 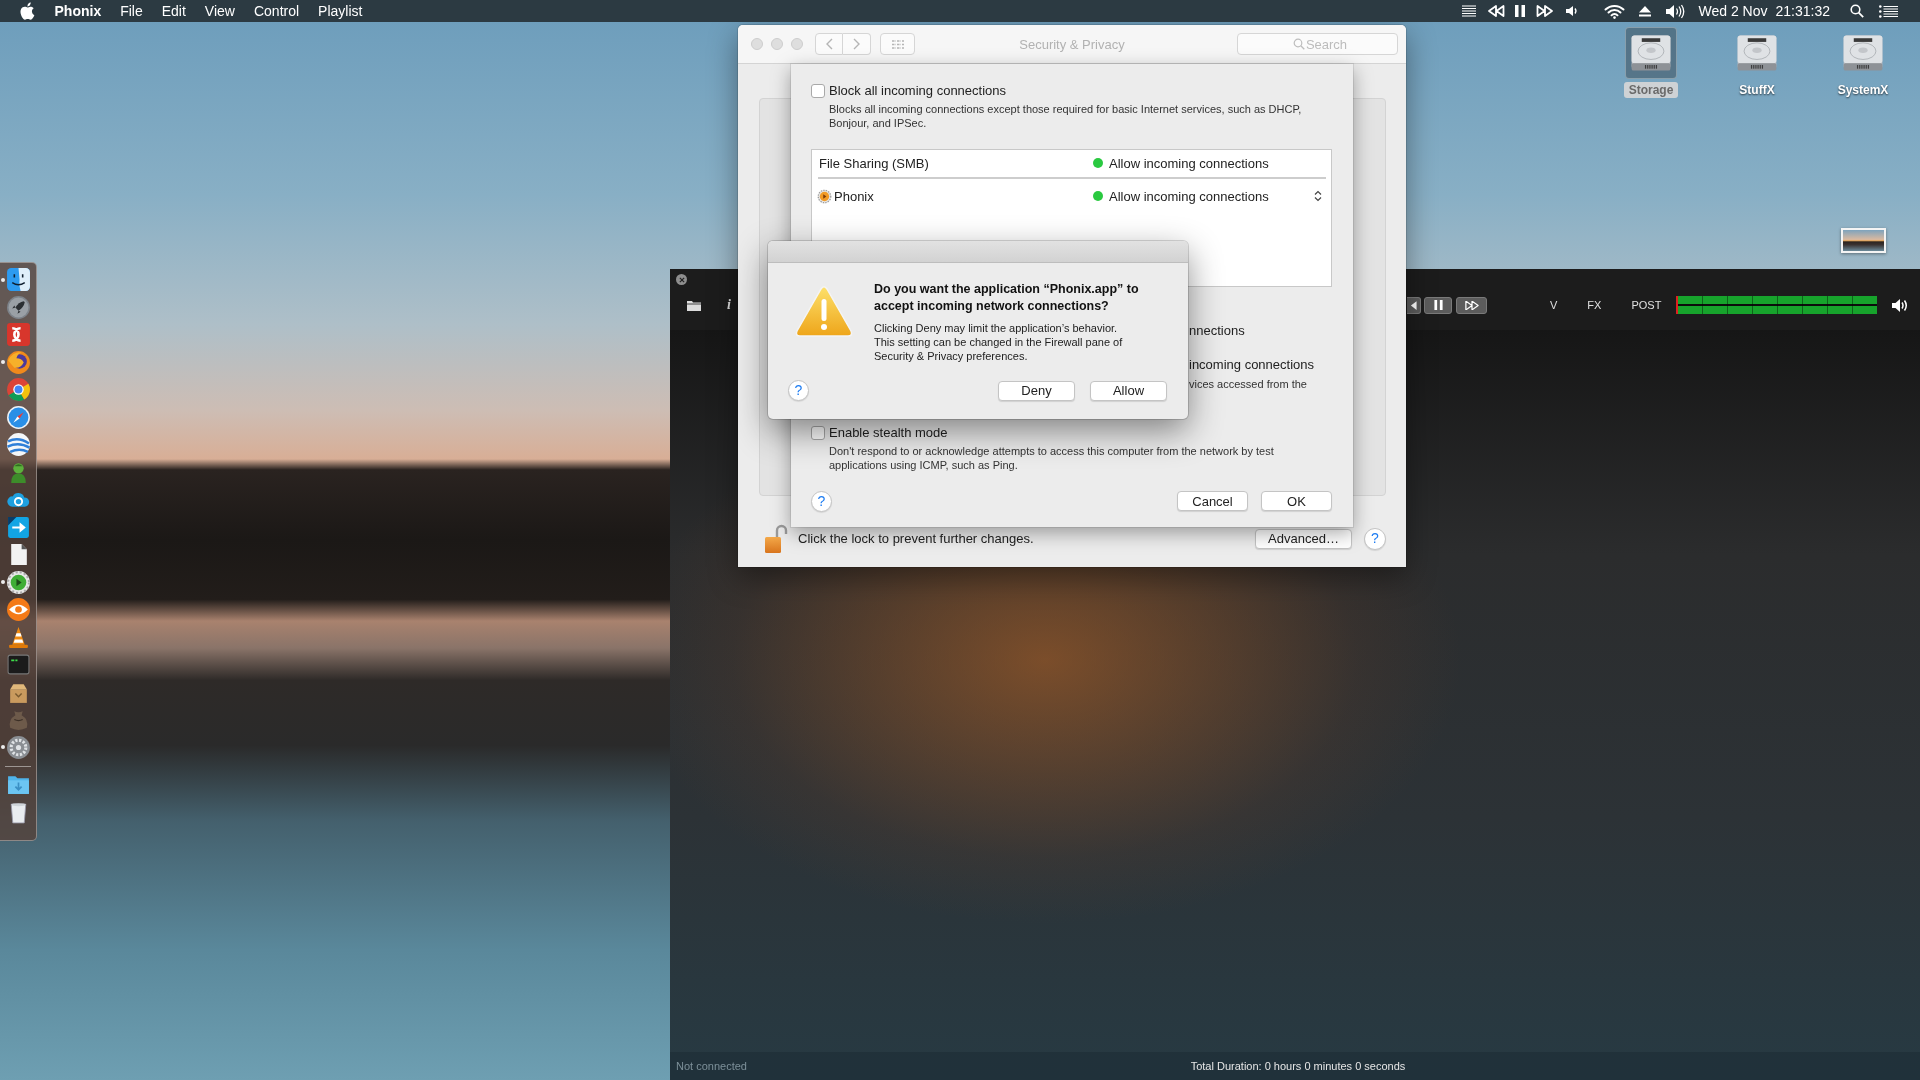 What do you see at coordinates (1646, 305) in the screenshot?
I see `toolbar-button: POST` at bounding box center [1646, 305].